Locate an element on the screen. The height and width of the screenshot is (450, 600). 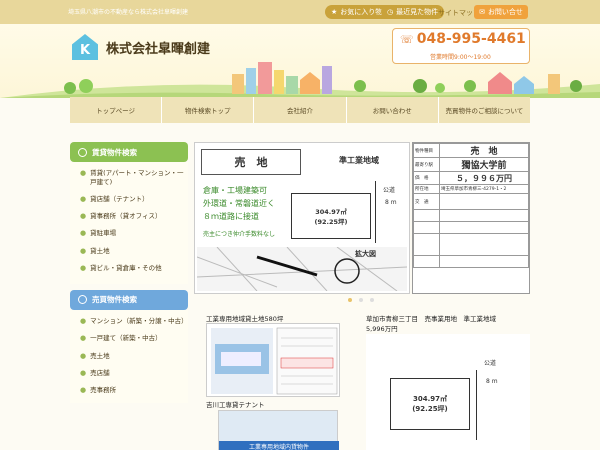
nav-company: 会社紹介 is located at coordinates (299, 110).